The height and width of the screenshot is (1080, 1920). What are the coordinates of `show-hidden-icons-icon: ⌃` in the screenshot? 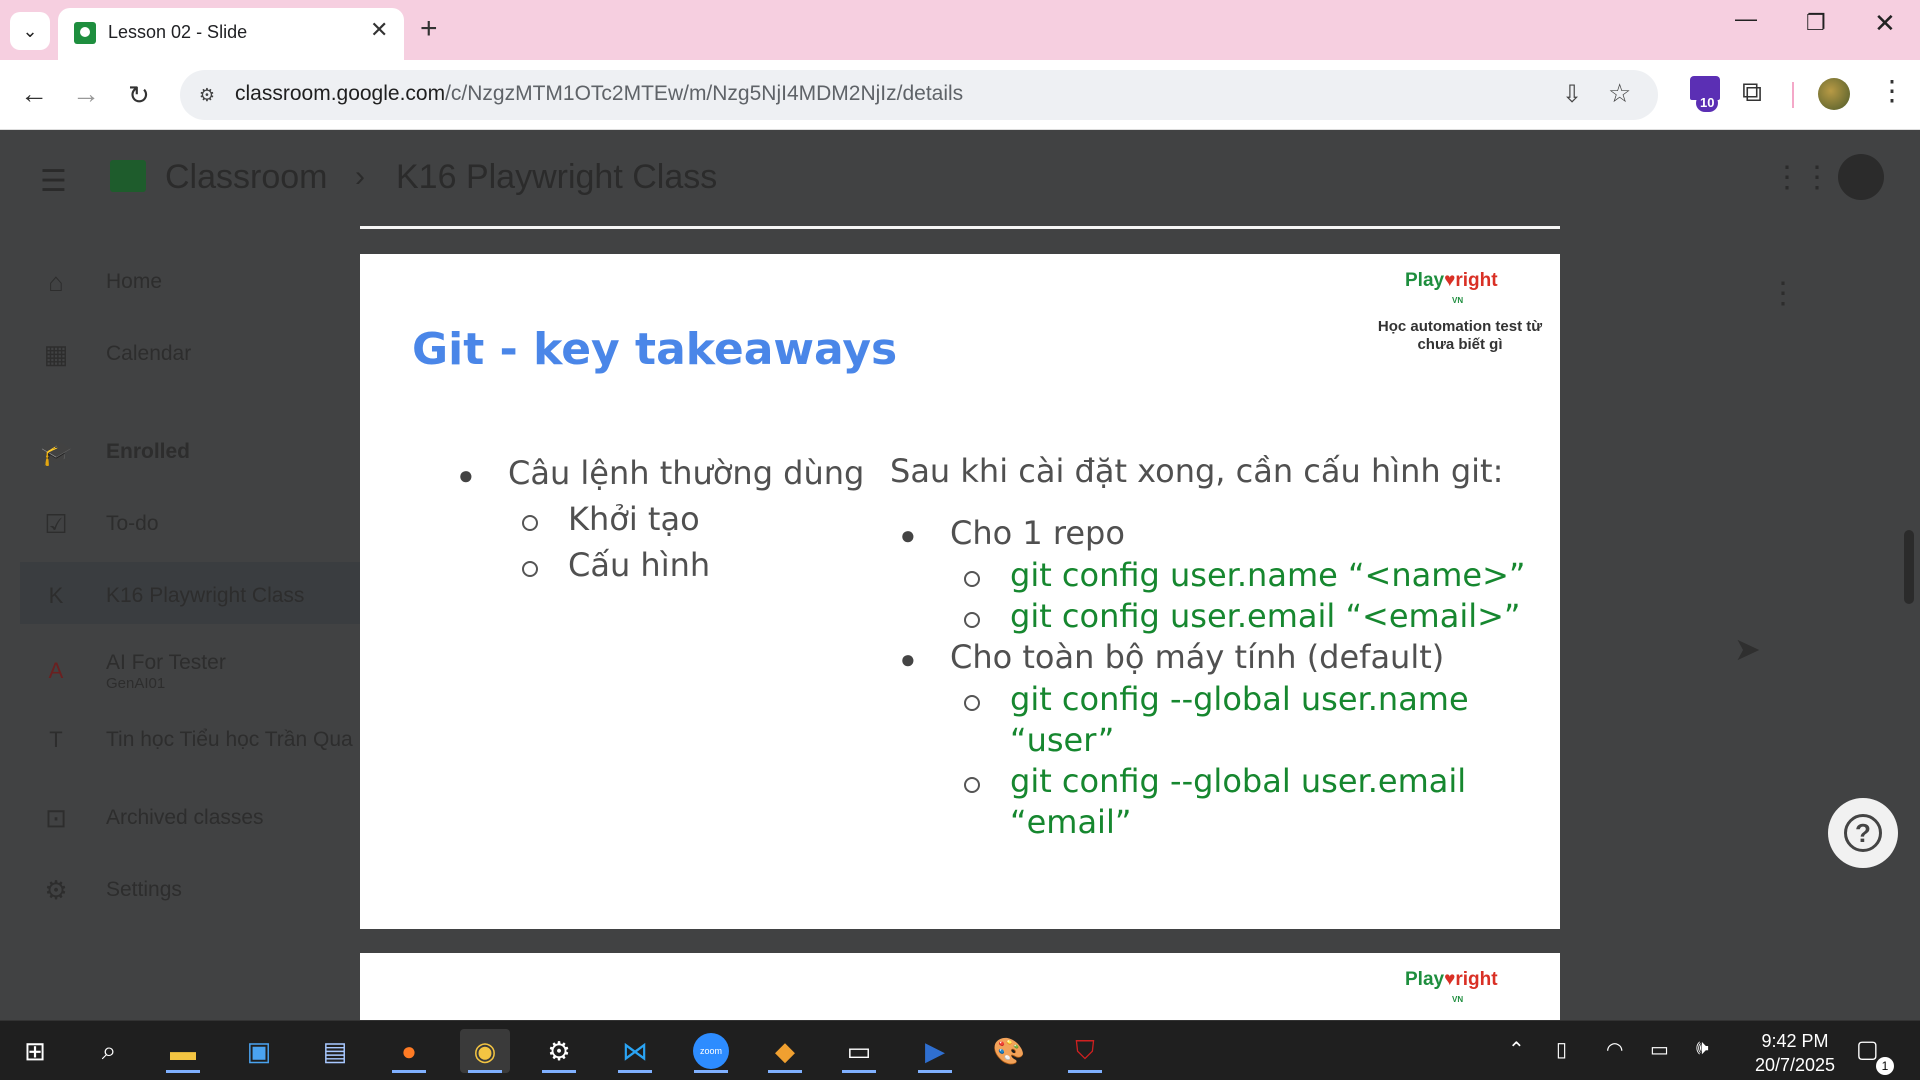 It's located at (1516, 1049).